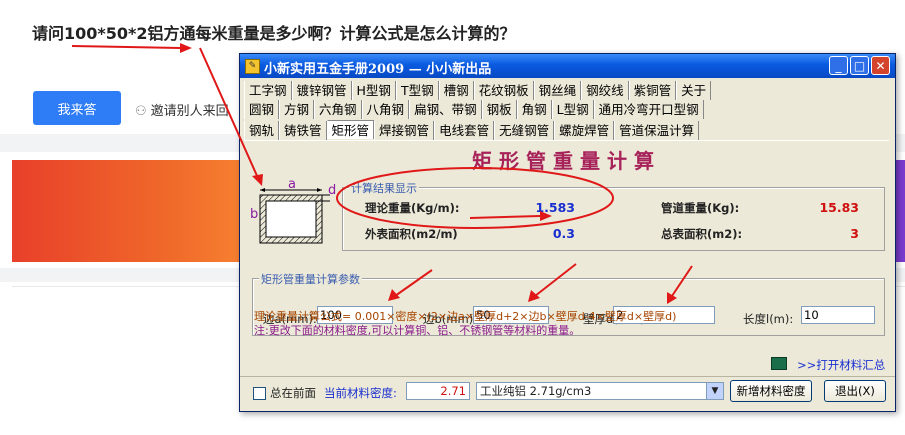 Image resolution: width=905 pixels, height=435 pixels. I want to click on answer-button: 我来答, so click(77, 108).